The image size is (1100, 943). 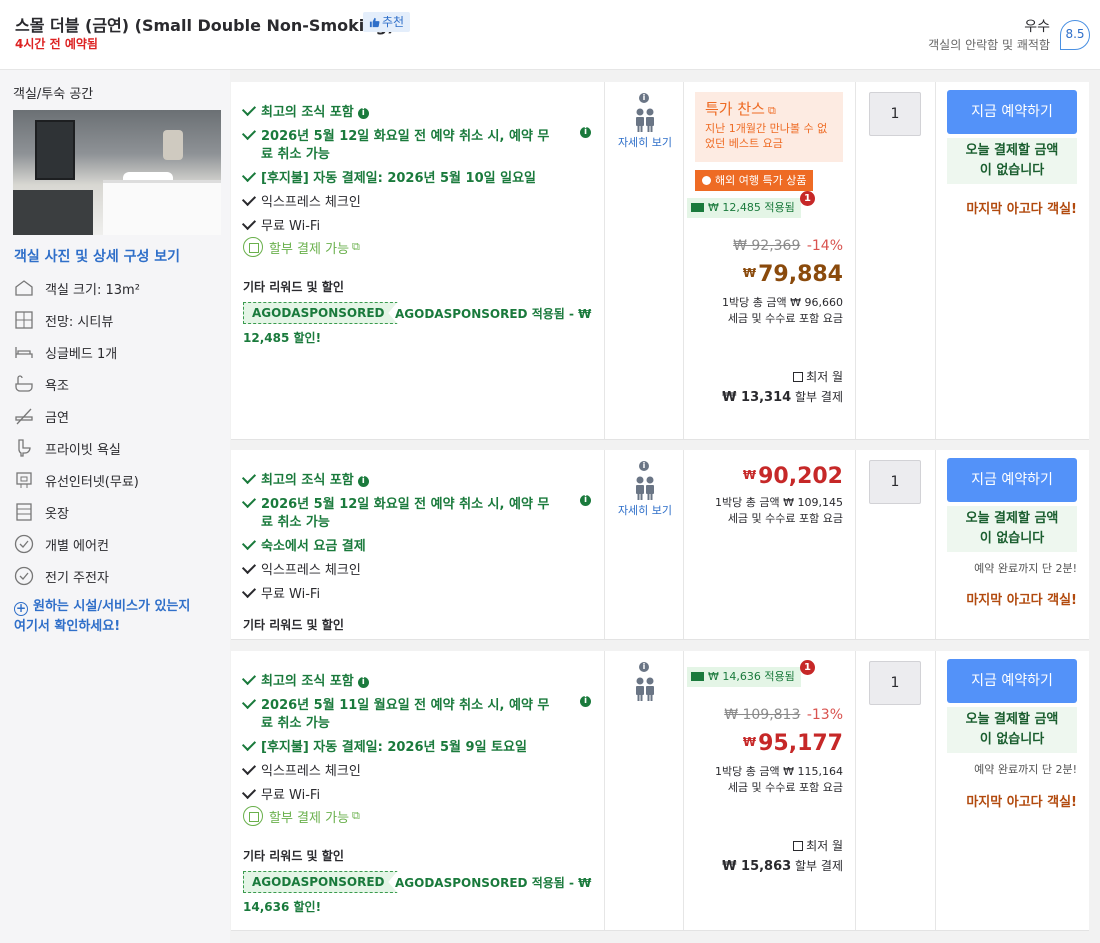 I want to click on offer-price: ₩90,202 1박당 총 금액 ₩ 109,145 세금 및 수수료 포함 요금, so click(x=769, y=544).